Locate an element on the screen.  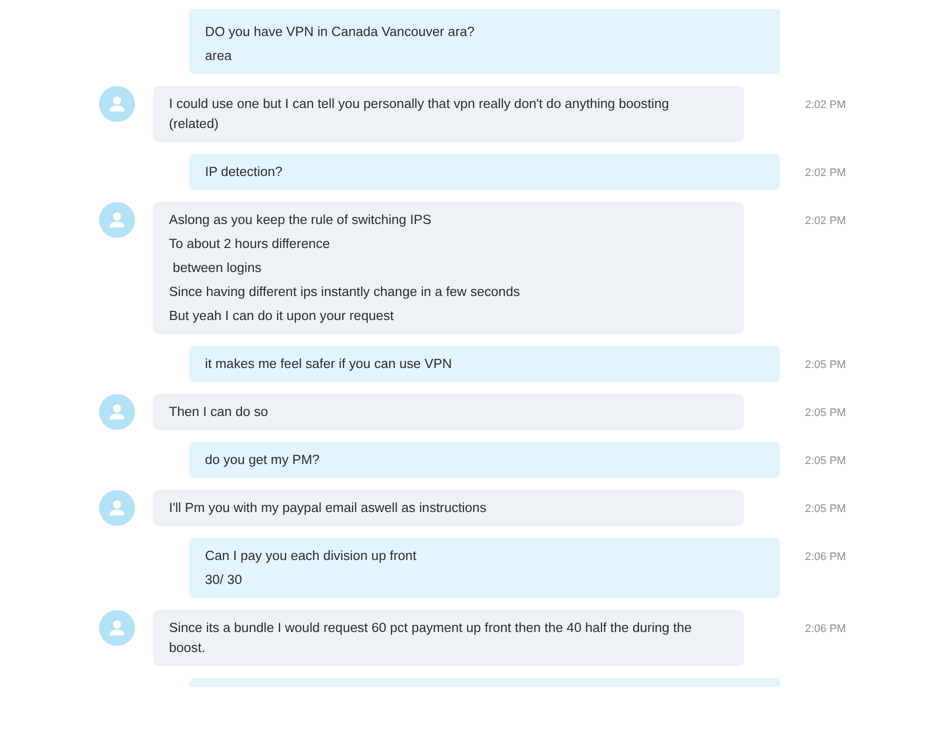
message-text: But yeah I can do it upon your request is located at coordinates (282, 316).